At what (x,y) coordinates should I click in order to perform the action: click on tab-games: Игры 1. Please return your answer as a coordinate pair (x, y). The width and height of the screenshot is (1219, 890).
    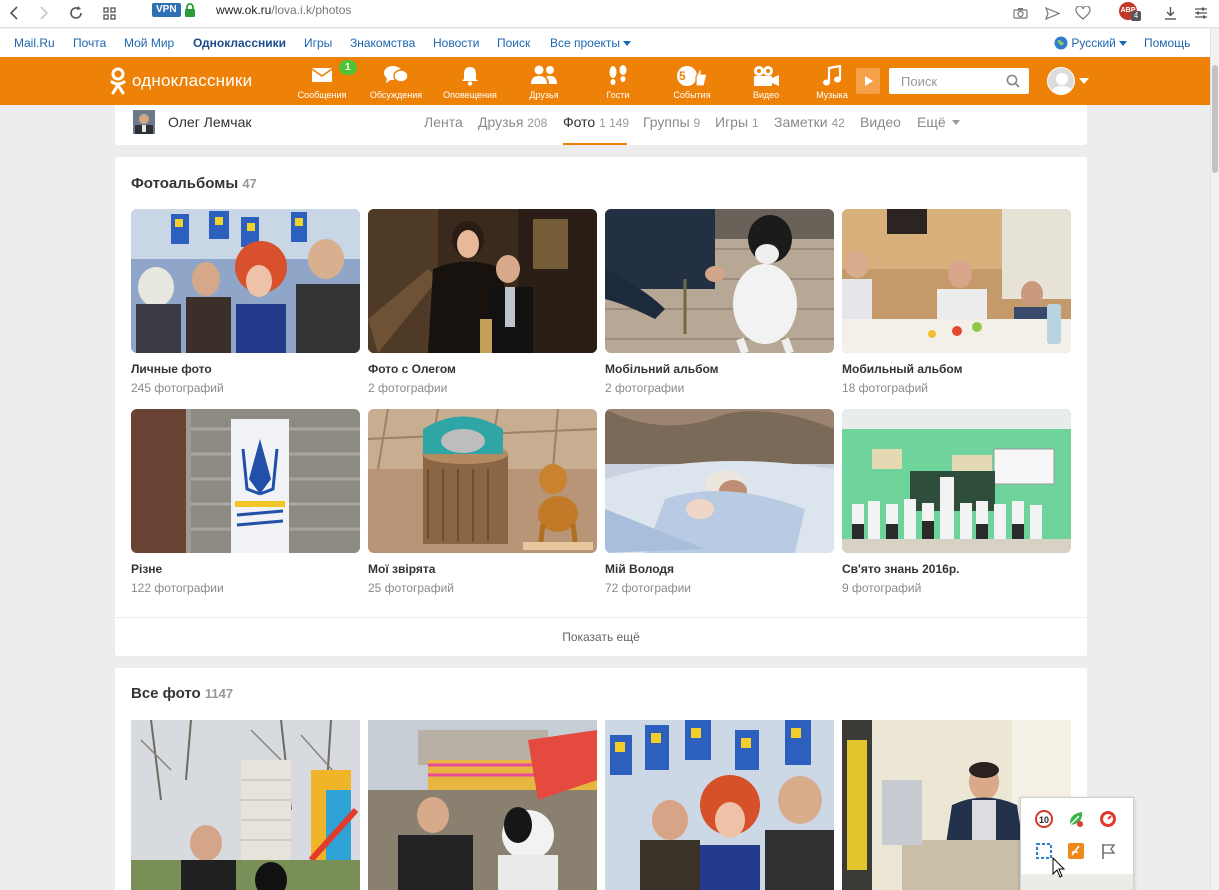
    Looking at the image, I should click on (737, 122).